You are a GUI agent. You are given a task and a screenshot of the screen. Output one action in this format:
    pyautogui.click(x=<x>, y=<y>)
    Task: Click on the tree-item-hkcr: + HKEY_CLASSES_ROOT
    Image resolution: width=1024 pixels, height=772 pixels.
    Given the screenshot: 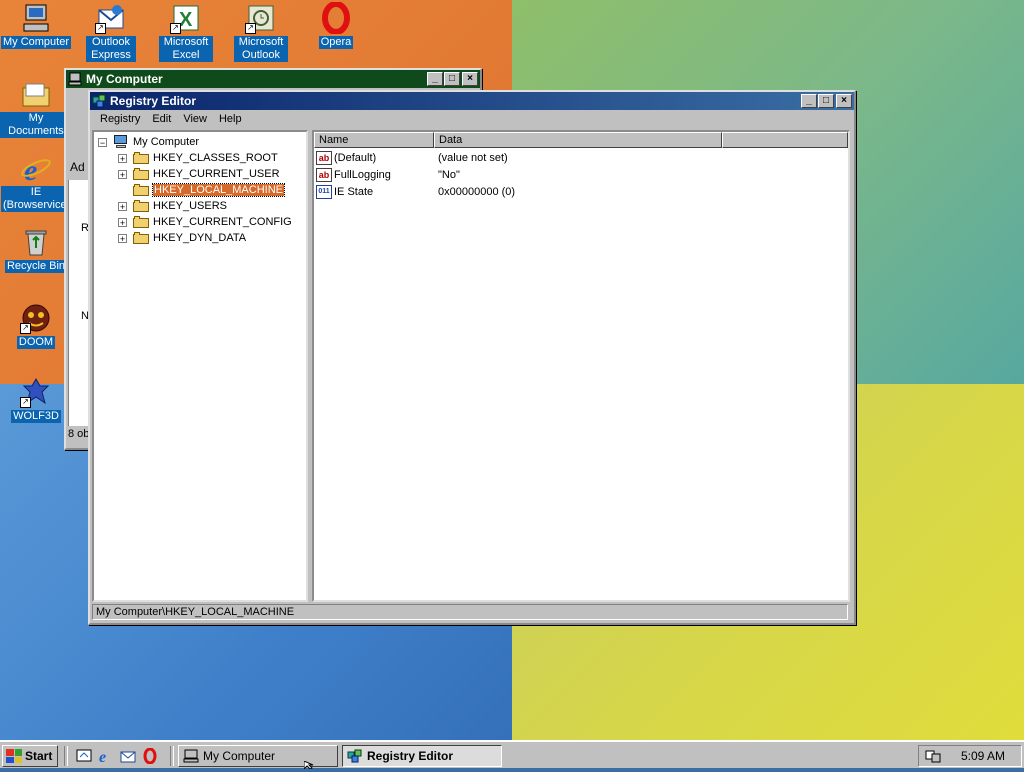 What is the action you would take?
    pyautogui.click(x=198, y=158)
    